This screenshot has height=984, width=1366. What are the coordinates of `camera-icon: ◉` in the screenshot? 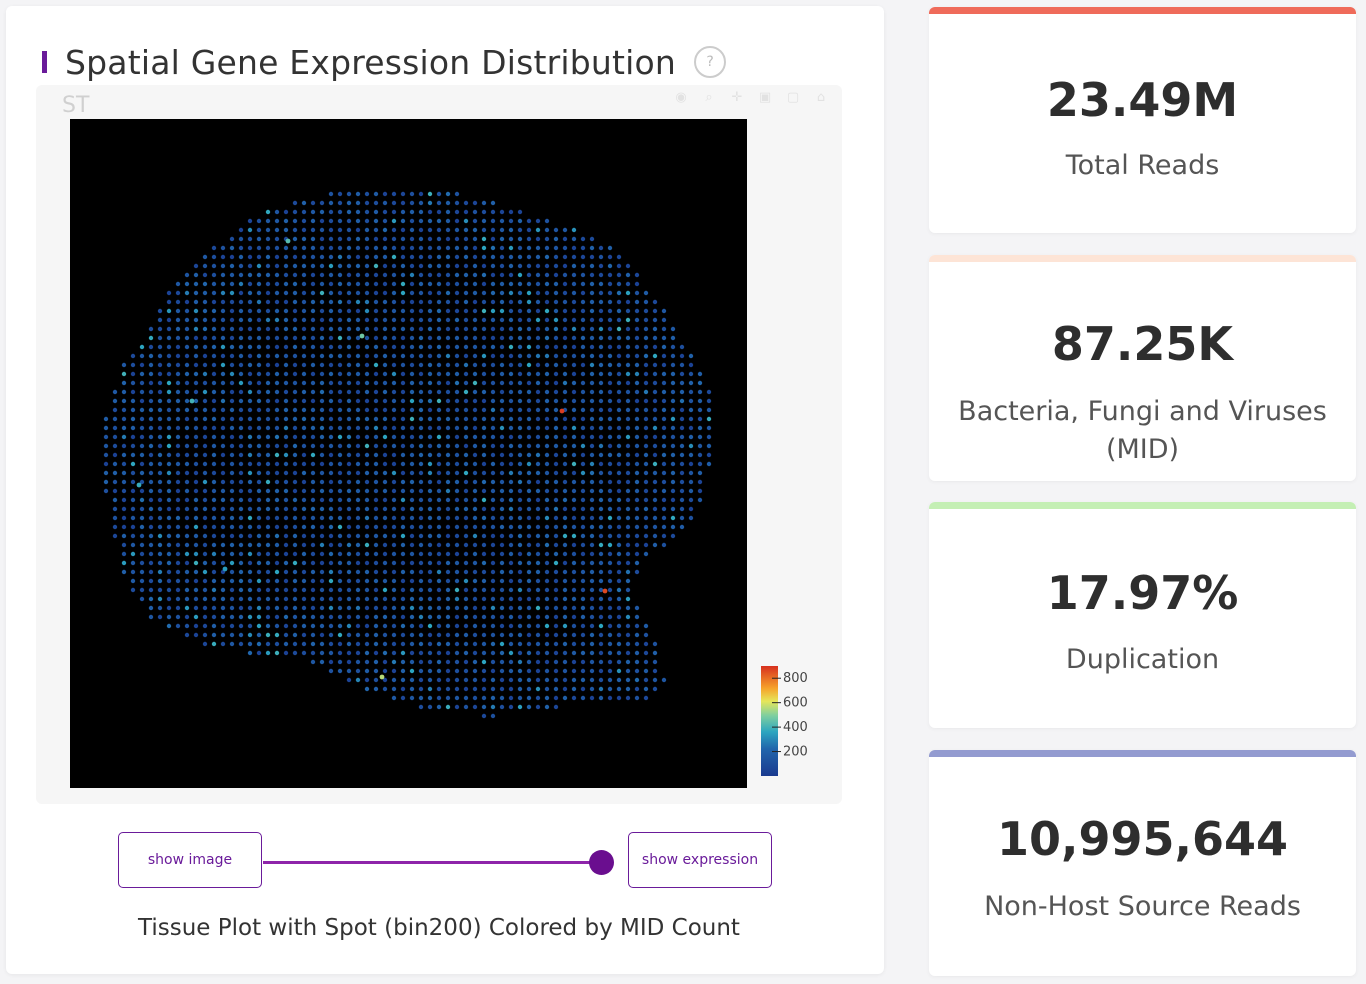 It's located at (681, 98).